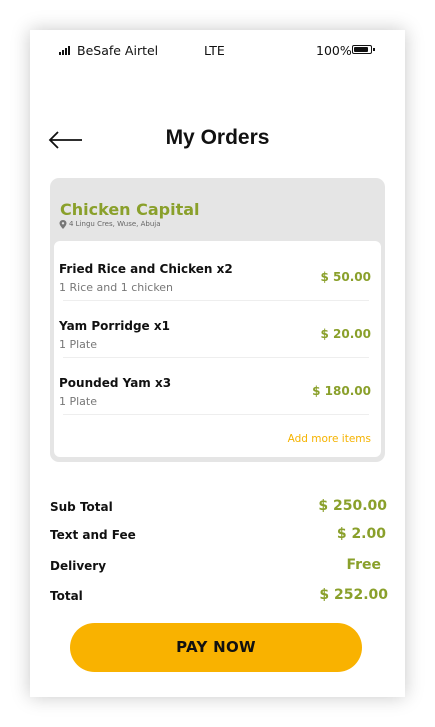 This screenshot has width=435, height=727. What do you see at coordinates (363, 565) in the screenshot?
I see `summary-value: Free` at bounding box center [363, 565].